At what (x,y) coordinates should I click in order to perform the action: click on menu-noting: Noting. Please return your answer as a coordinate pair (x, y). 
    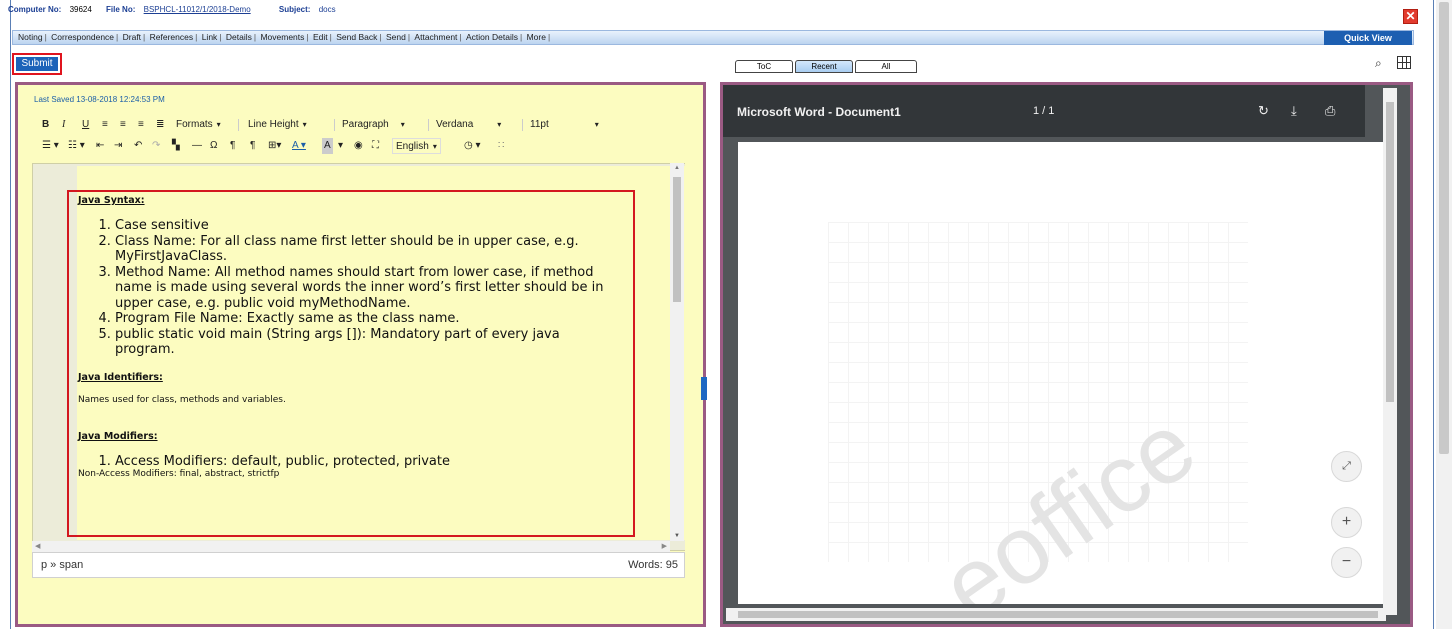
    Looking at the image, I should click on (30, 37).